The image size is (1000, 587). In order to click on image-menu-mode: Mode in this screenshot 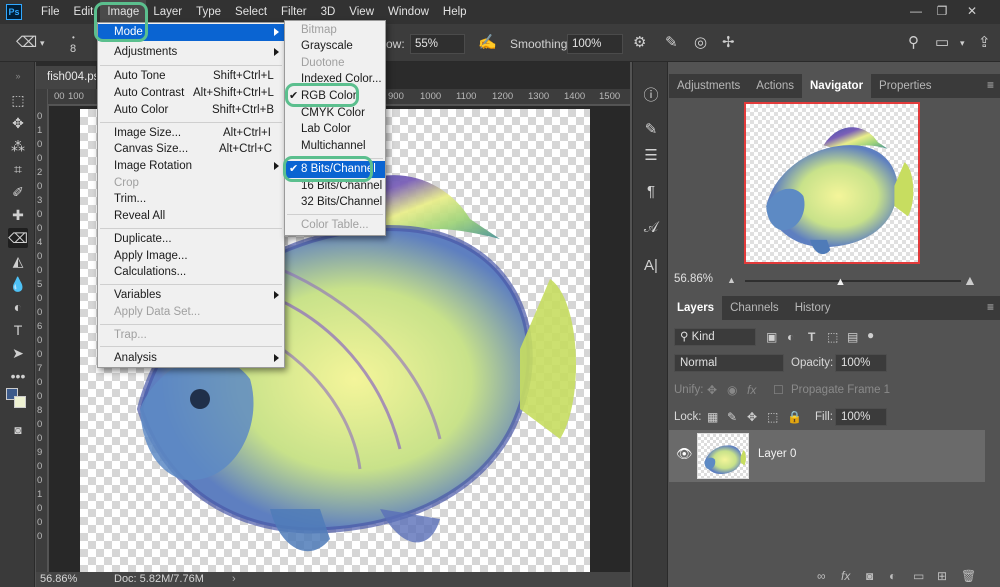, I will do `click(191, 32)`.